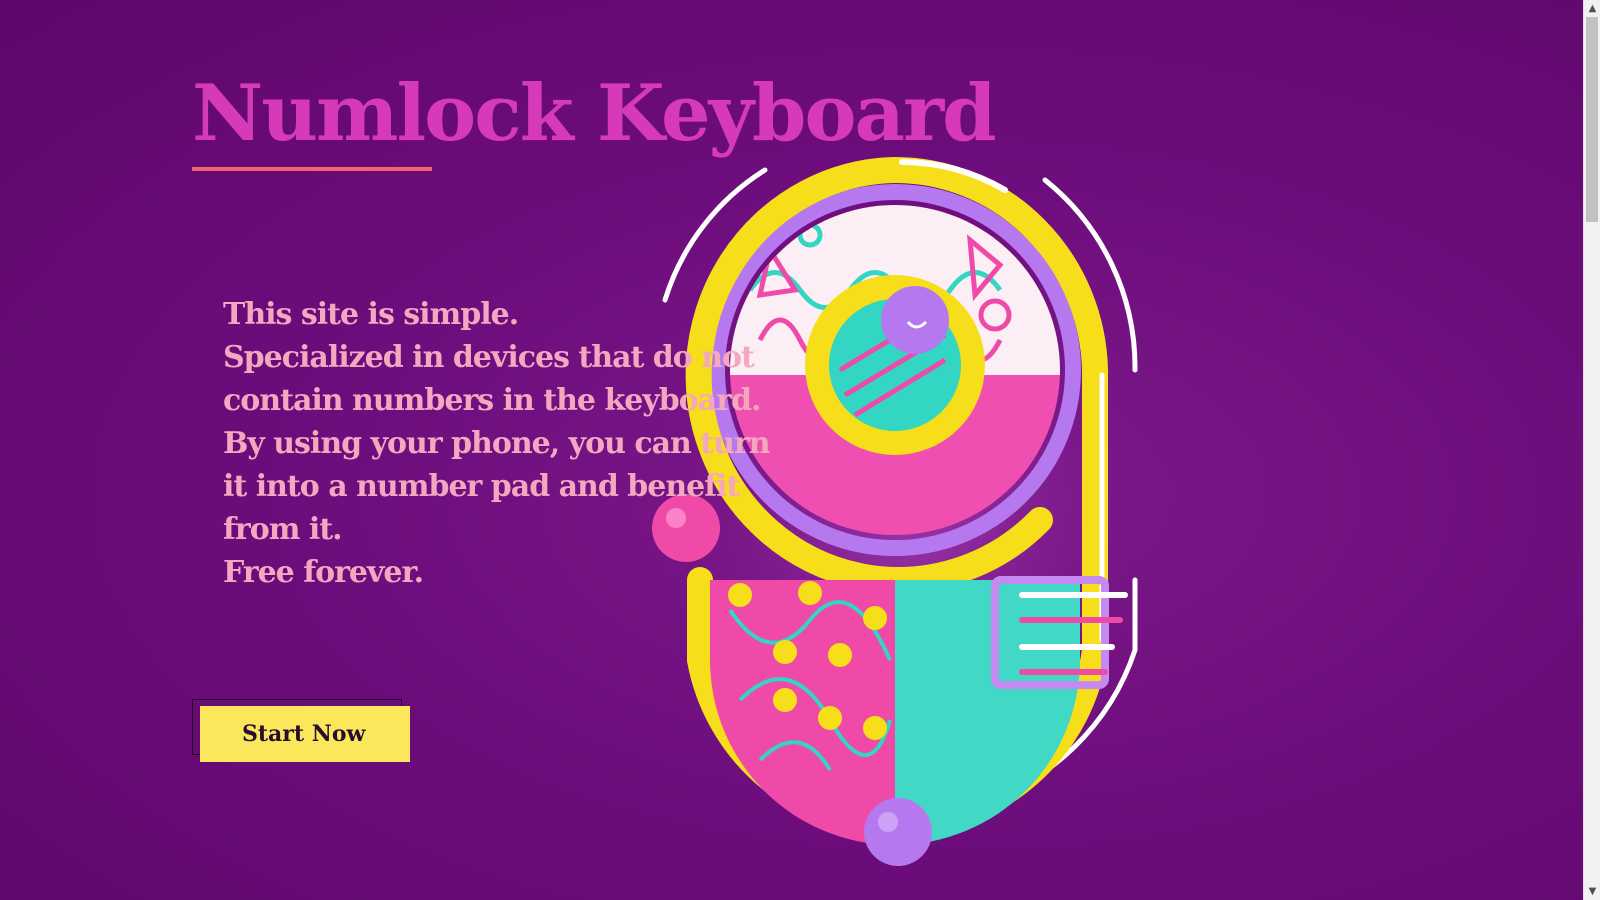 The width and height of the screenshot is (1600, 900). I want to click on scrollbar-thumb, so click(1592, 119).